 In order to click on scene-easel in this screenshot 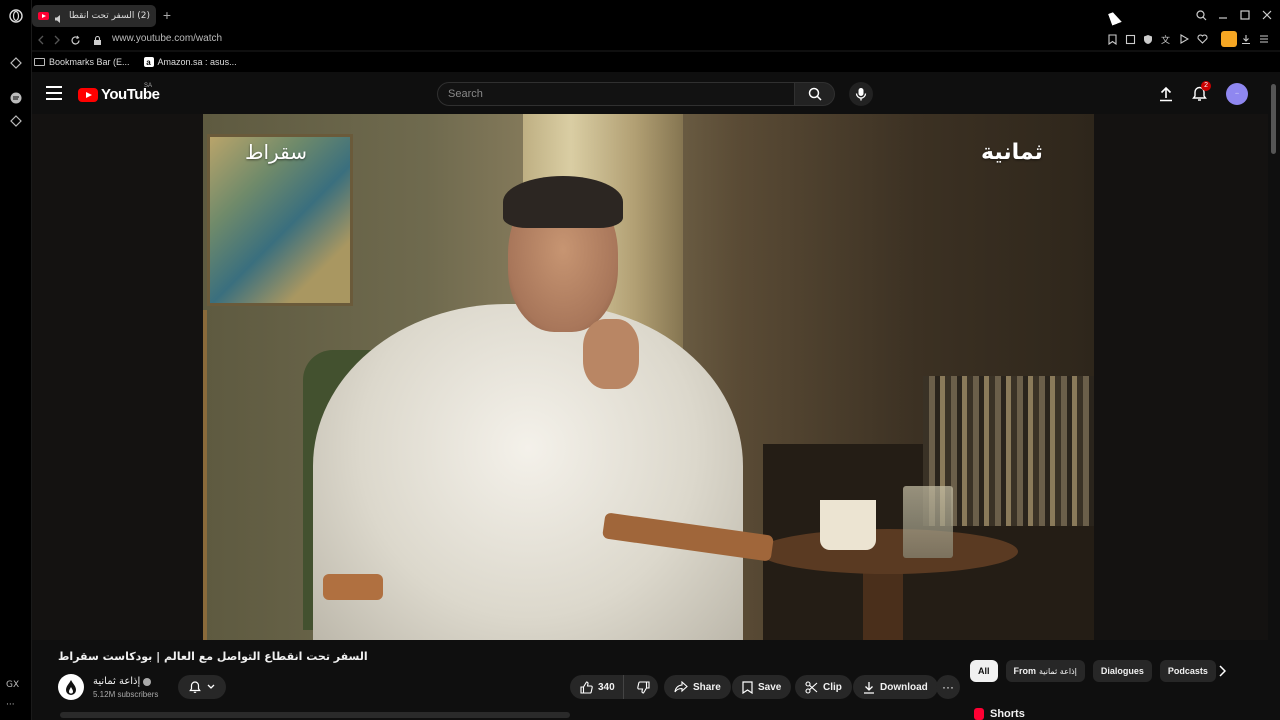, I will do `click(243, 475)`.